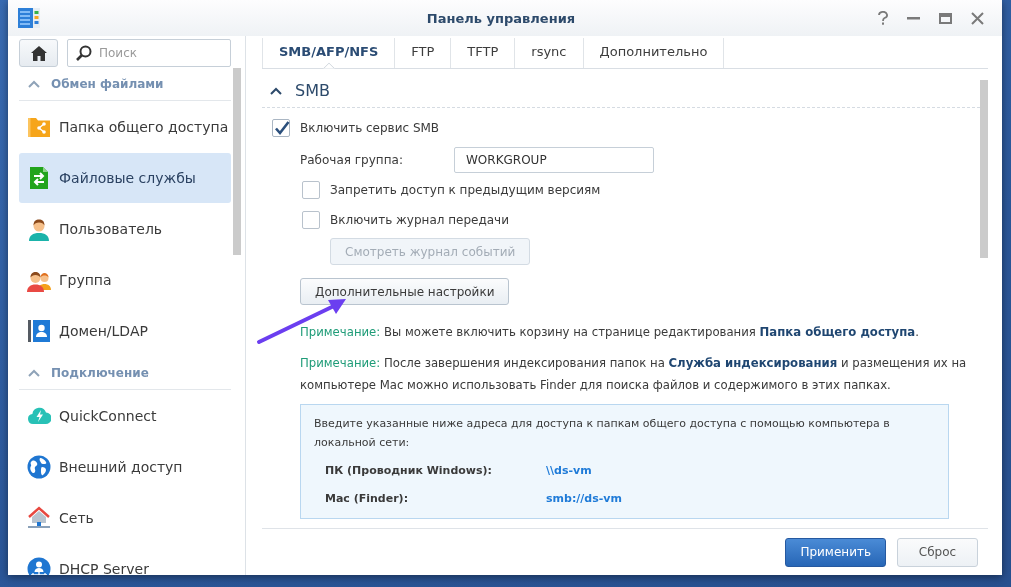 The width and height of the screenshot is (1011, 587). I want to click on address-label: ПК (Проводник Windows):, so click(409, 470).